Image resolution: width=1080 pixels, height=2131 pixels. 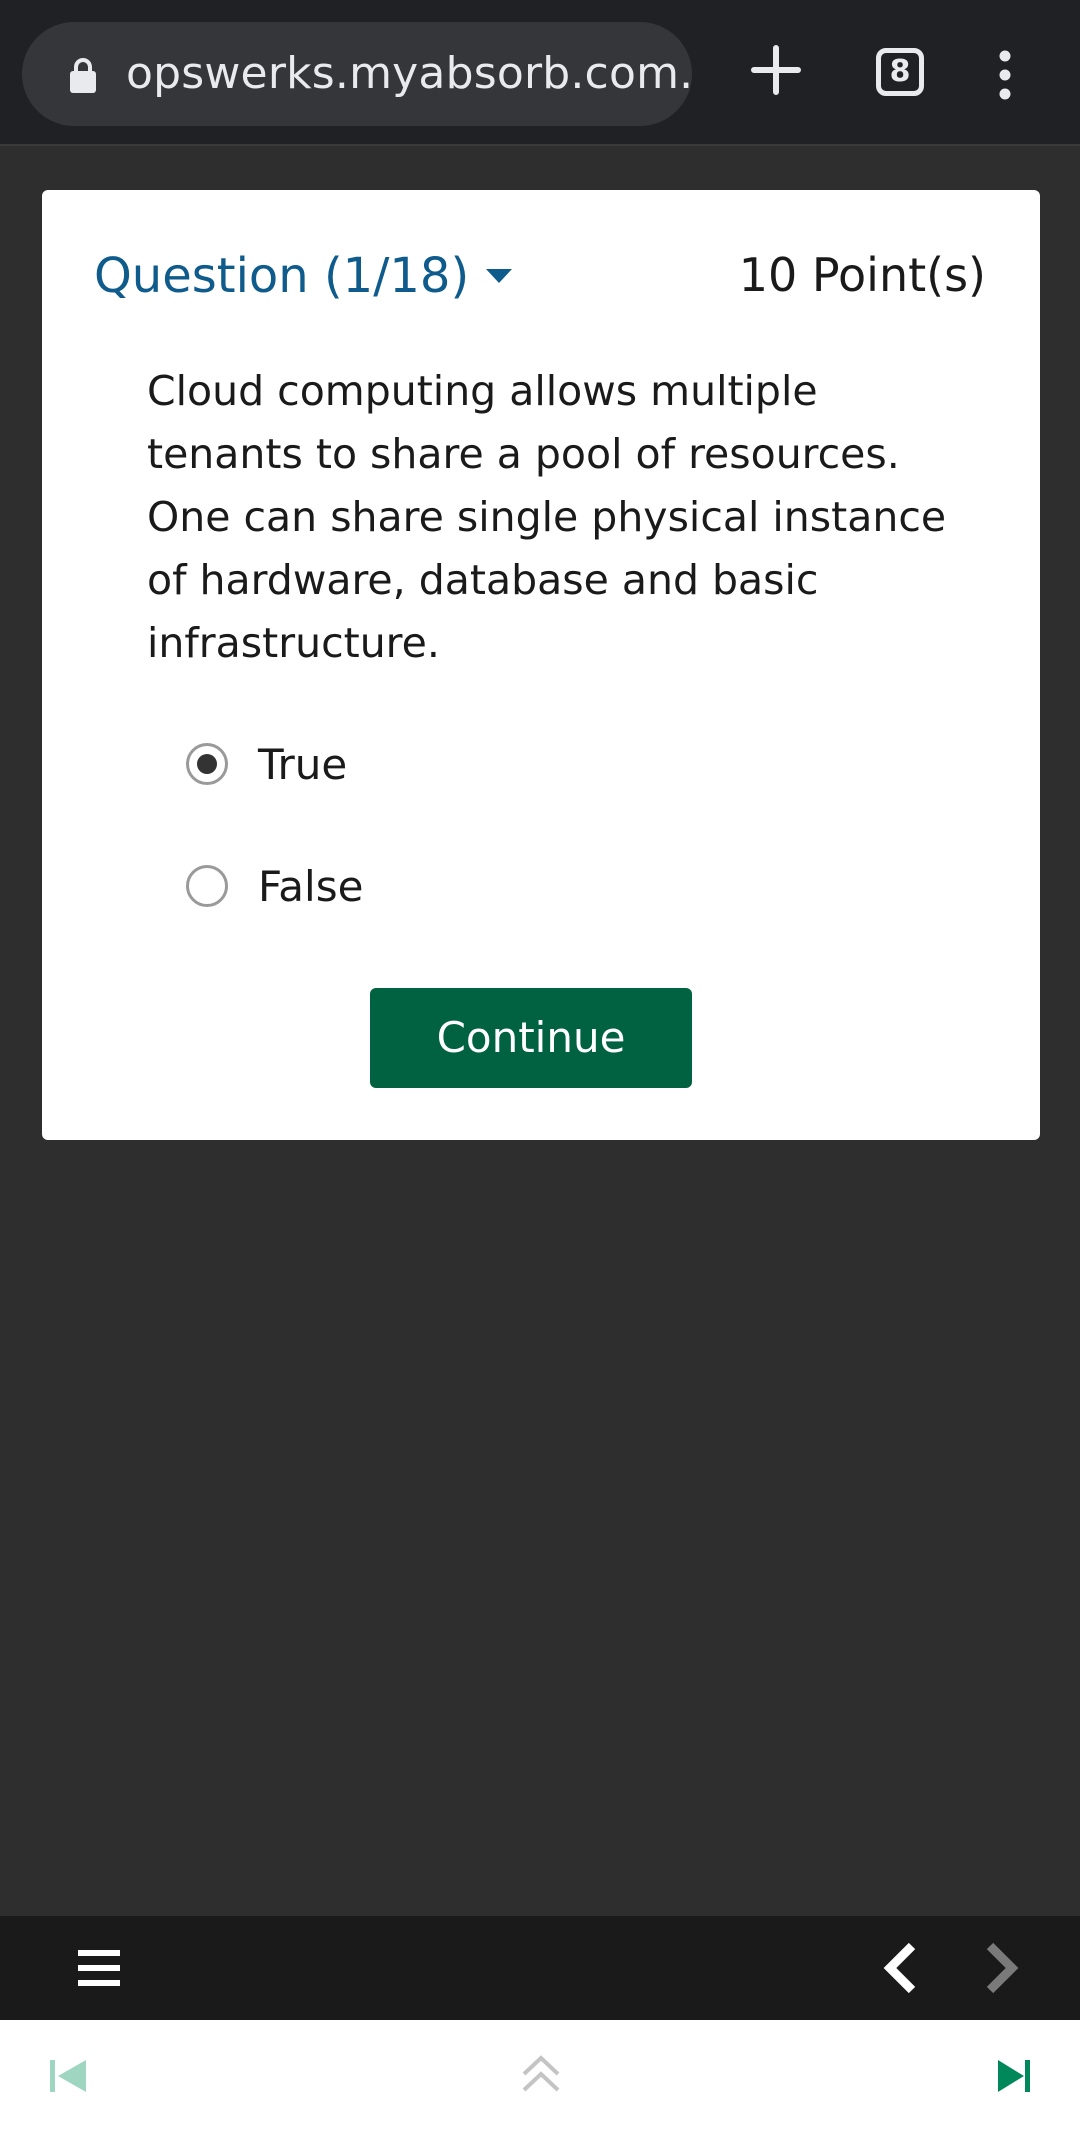 I want to click on answer-label-true: True, so click(x=303, y=764).